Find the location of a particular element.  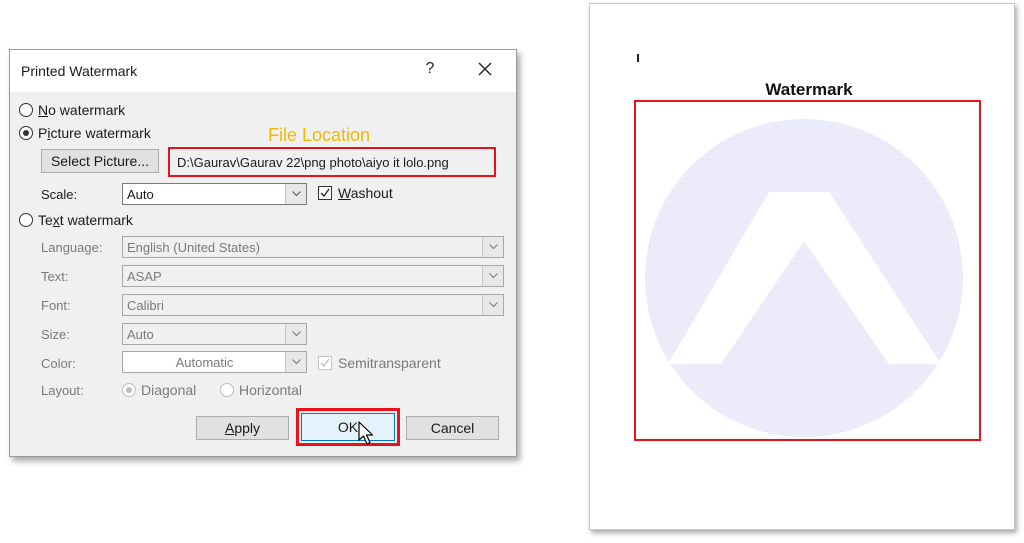

dialog-titlebar: Printed Watermark ? is located at coordinates (263, 71).